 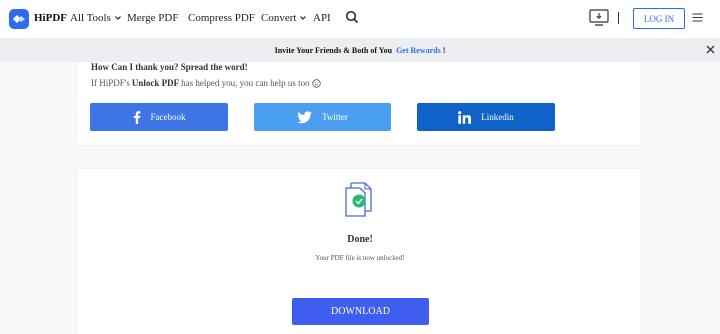 What do you see at coordinates (659, 18) in the screenshot?
I see `login-button: LOG IN` at bounding box center [659, 18].